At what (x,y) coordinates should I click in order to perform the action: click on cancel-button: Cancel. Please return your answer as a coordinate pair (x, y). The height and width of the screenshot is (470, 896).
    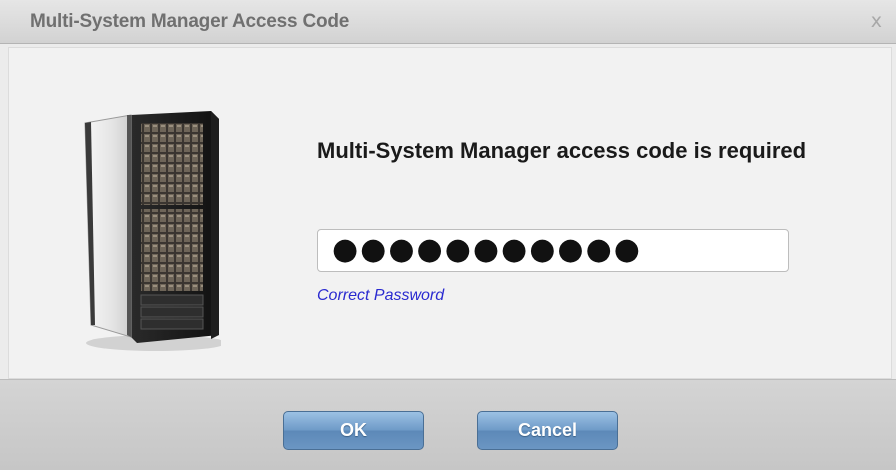
    Looking at the image, I should click on (547, 430).